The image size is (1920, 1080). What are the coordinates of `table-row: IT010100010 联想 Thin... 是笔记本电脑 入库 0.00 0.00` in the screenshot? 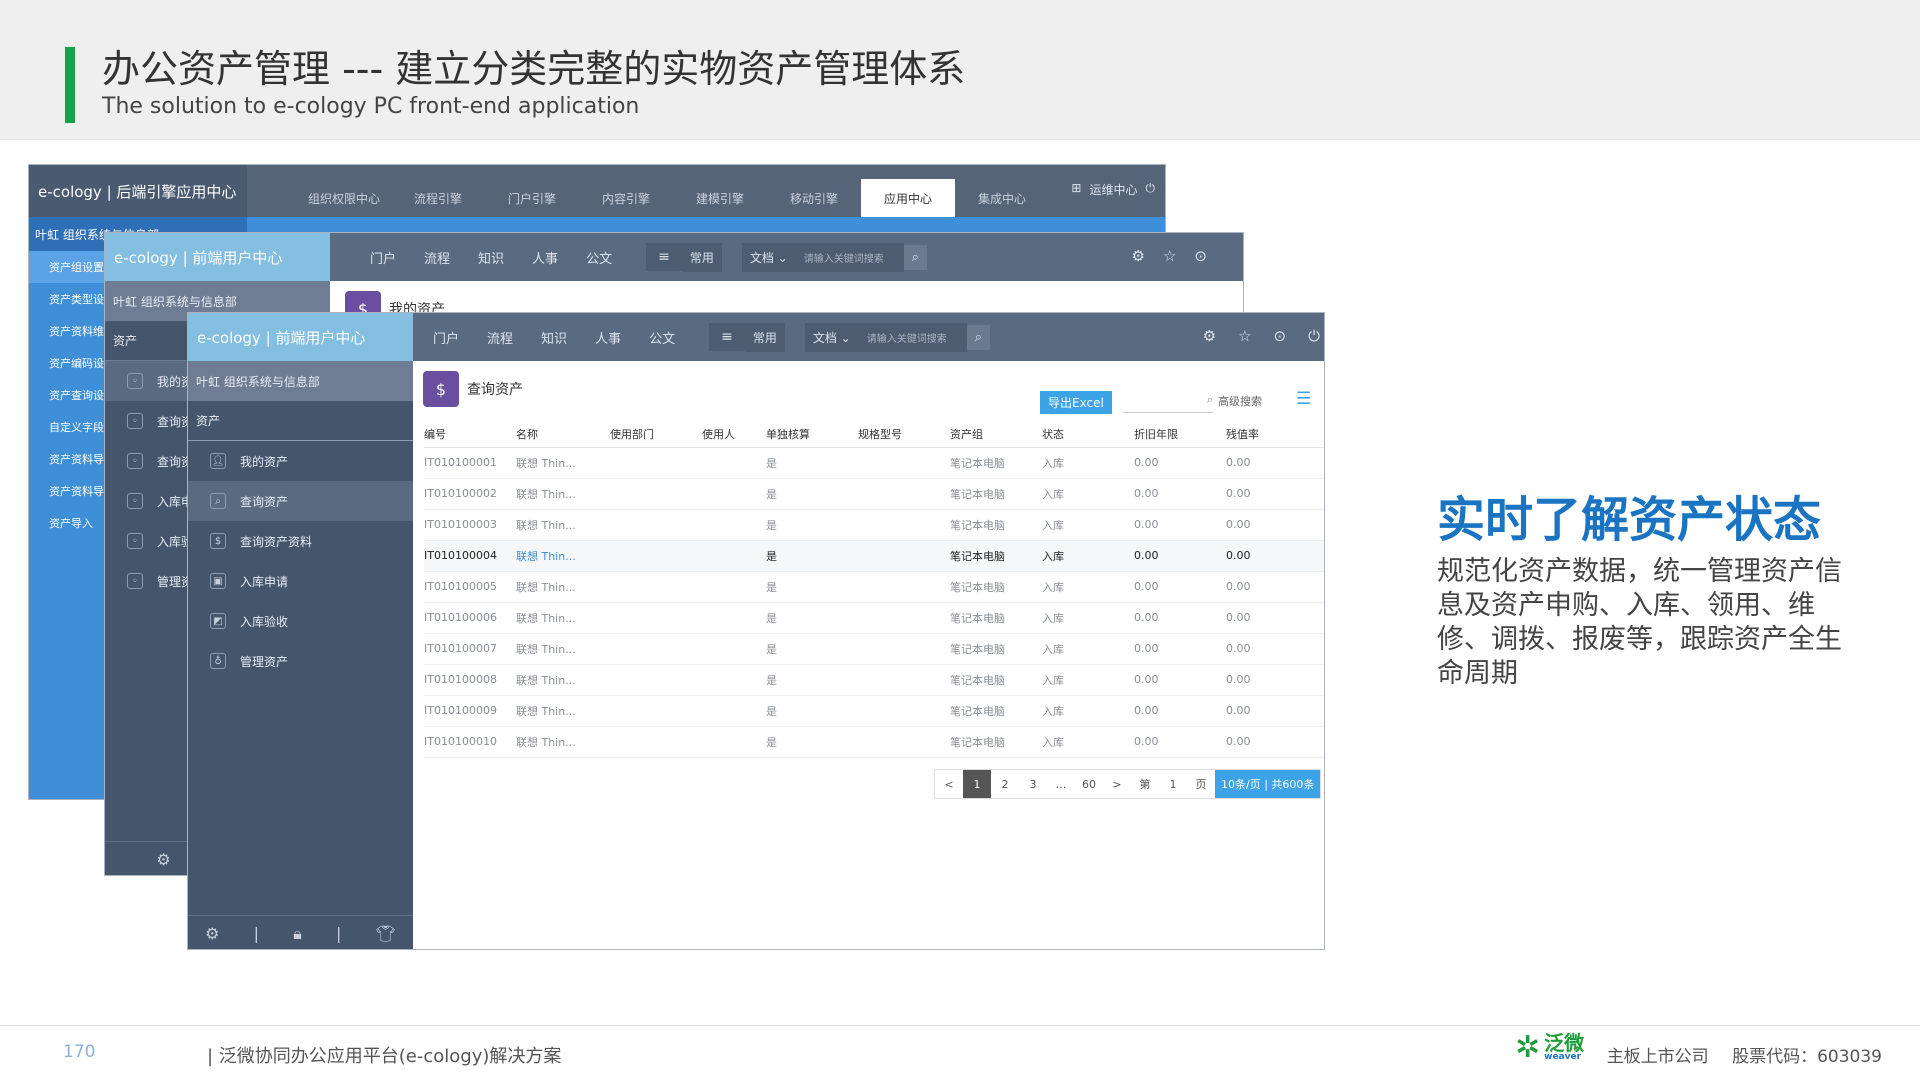 It's located at (874, 742).